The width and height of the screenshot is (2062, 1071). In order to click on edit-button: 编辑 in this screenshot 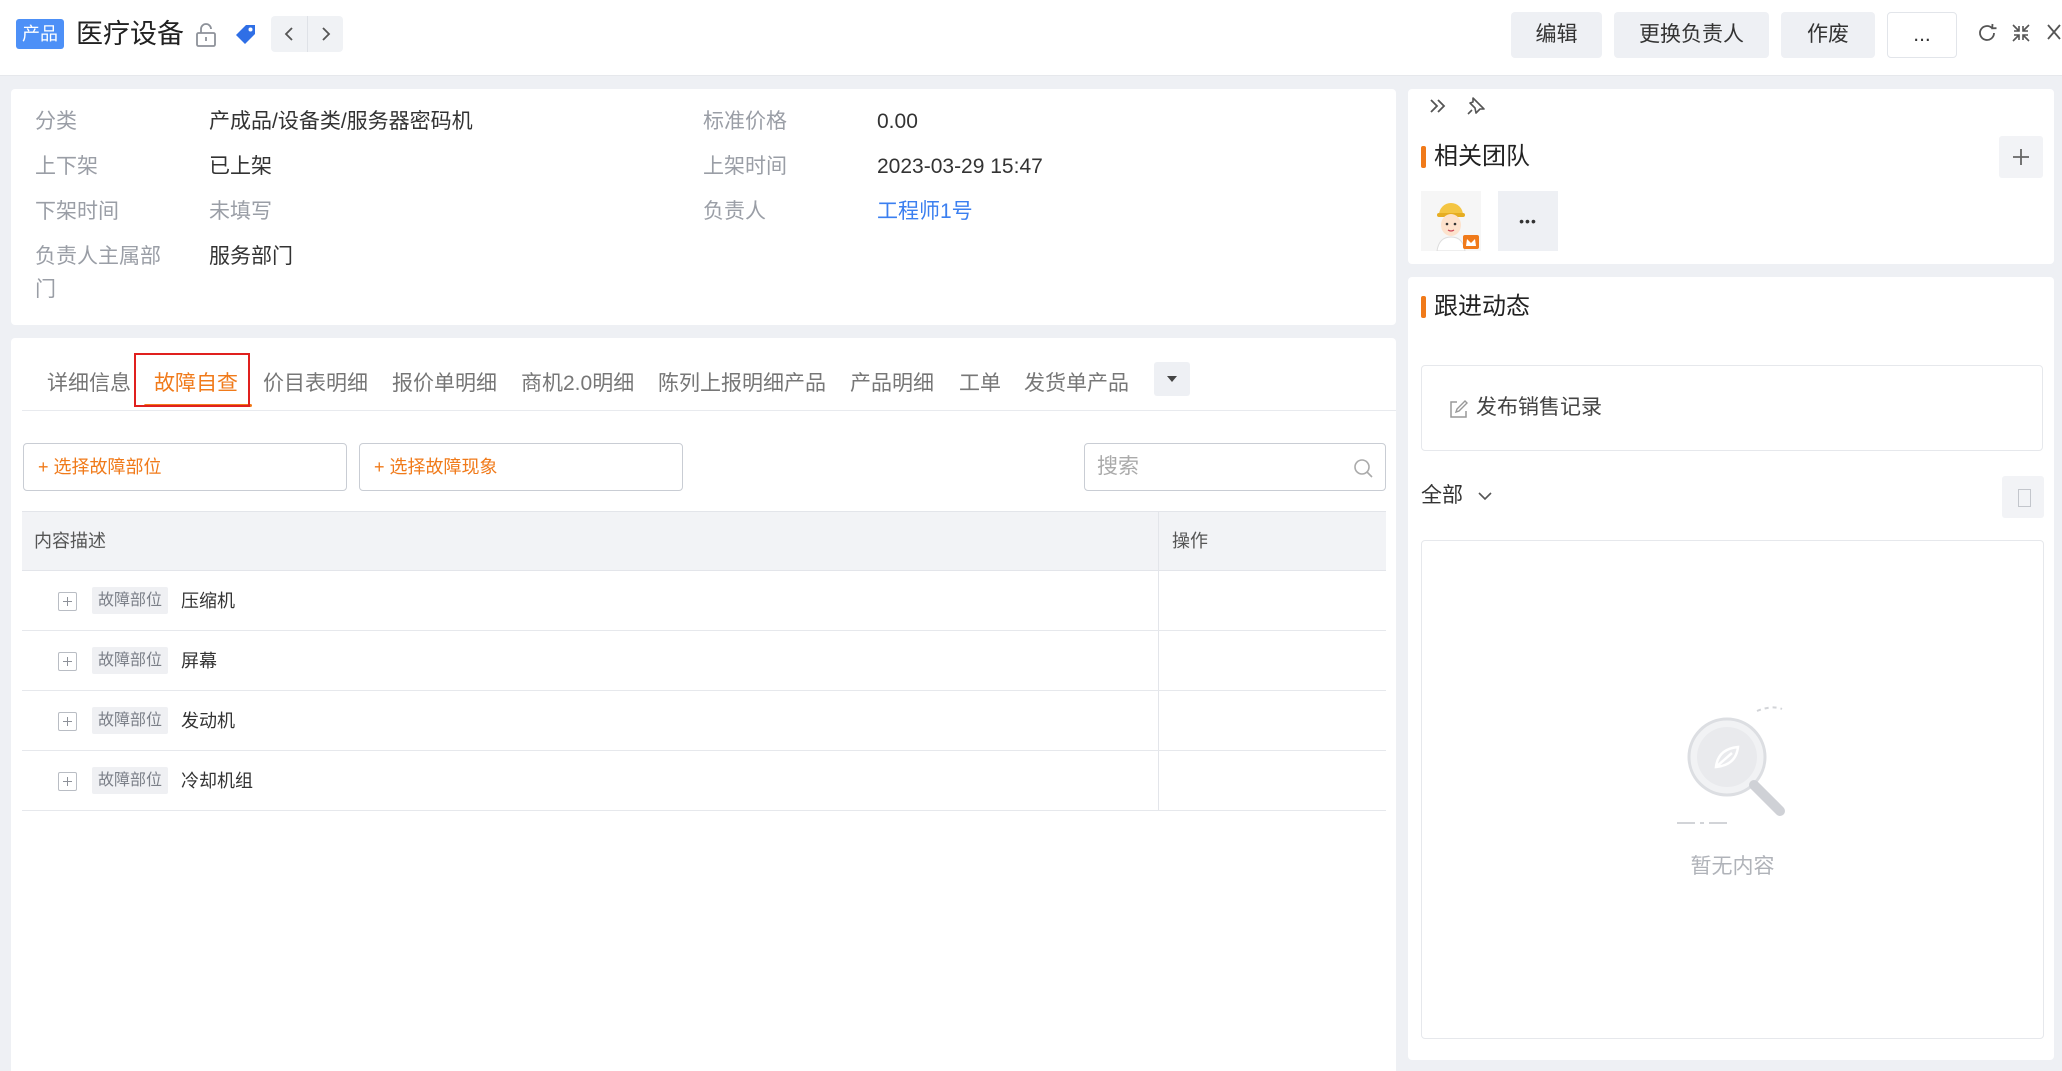, I will do `click(1556, 35)`.